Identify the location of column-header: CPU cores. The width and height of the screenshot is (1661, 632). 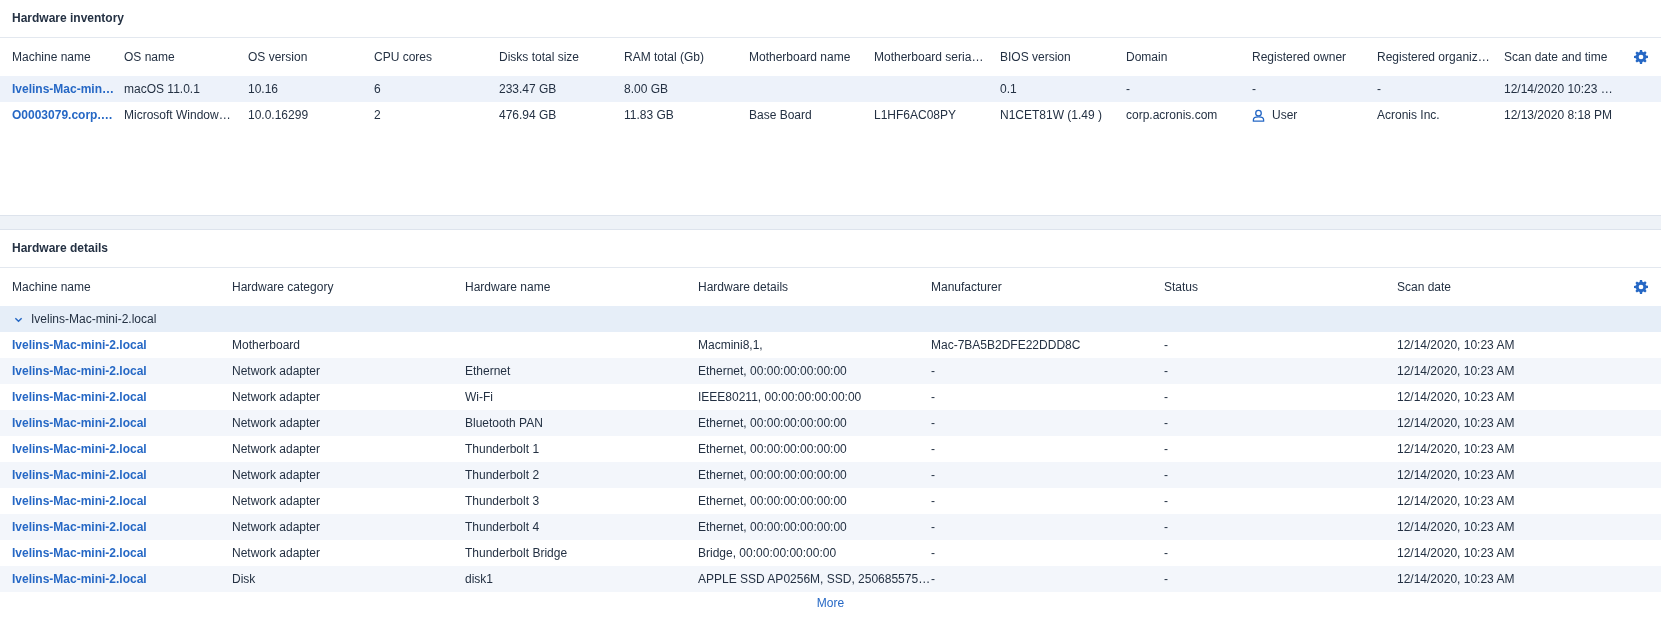
(403, 57).